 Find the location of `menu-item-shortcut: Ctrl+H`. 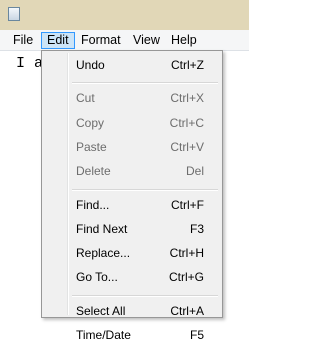

menu-item-shortcut: Ctrl+H is located at coordinates (186, 253).